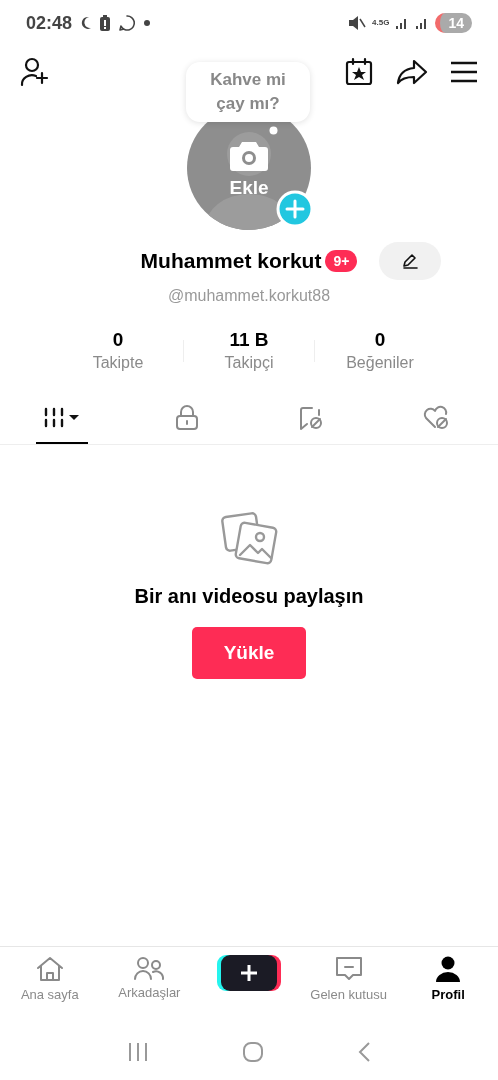  What do you see at coordinates (348, 969) in the screenshot?
I see `message-icon` at bounding box center [348, 969].